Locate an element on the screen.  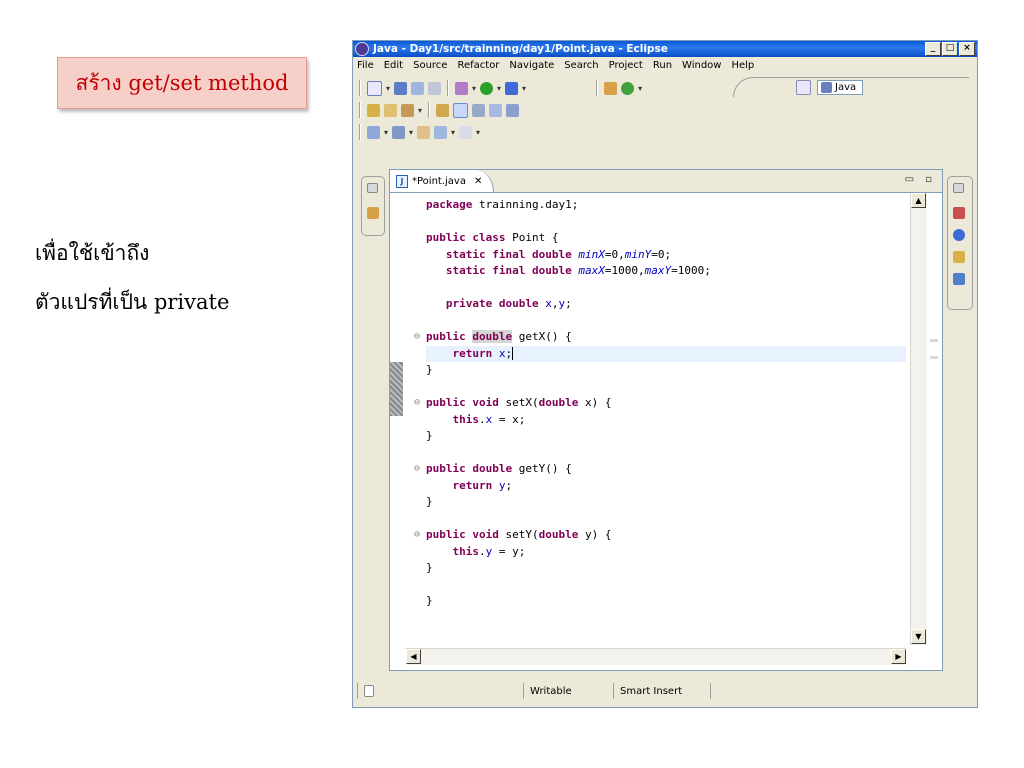
menu-edit: Edit is located at coordinates (393, 65).